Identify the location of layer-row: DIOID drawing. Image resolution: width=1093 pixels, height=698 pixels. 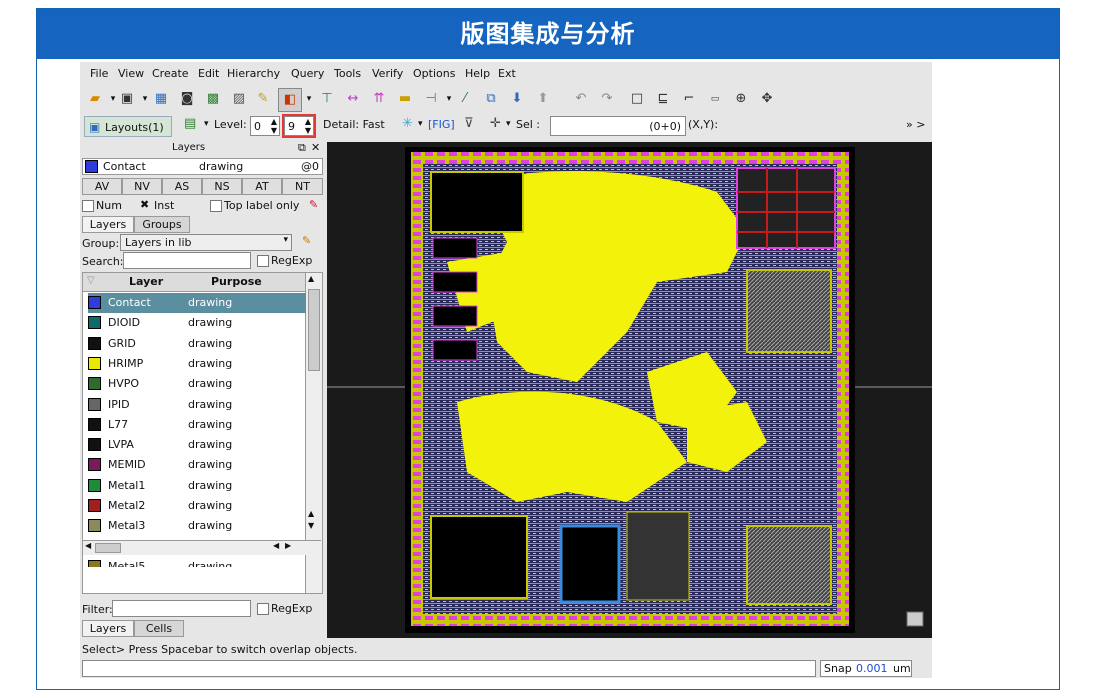
(197, 323).